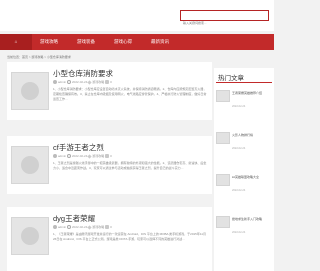 The width and height of the screenshot is (320, 271). I want to click on breadcrumb: 当前位置：首页 > 游戏攻略 > 小型仓库消防要求, so click(39, 57).